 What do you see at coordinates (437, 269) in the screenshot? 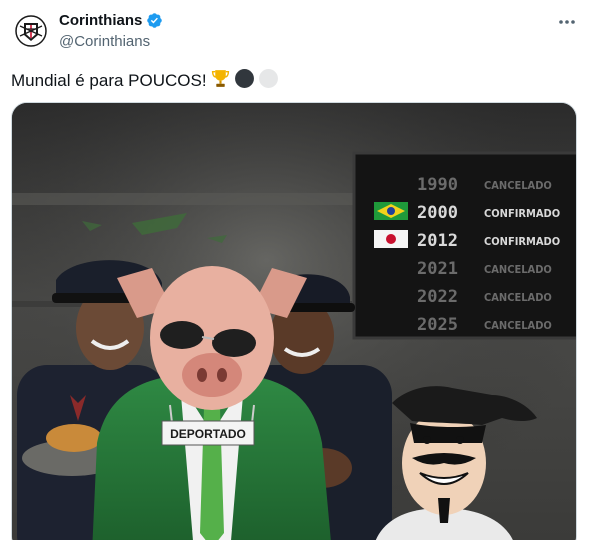
I see `board-year: 2021` at bounding box center [437, 269].